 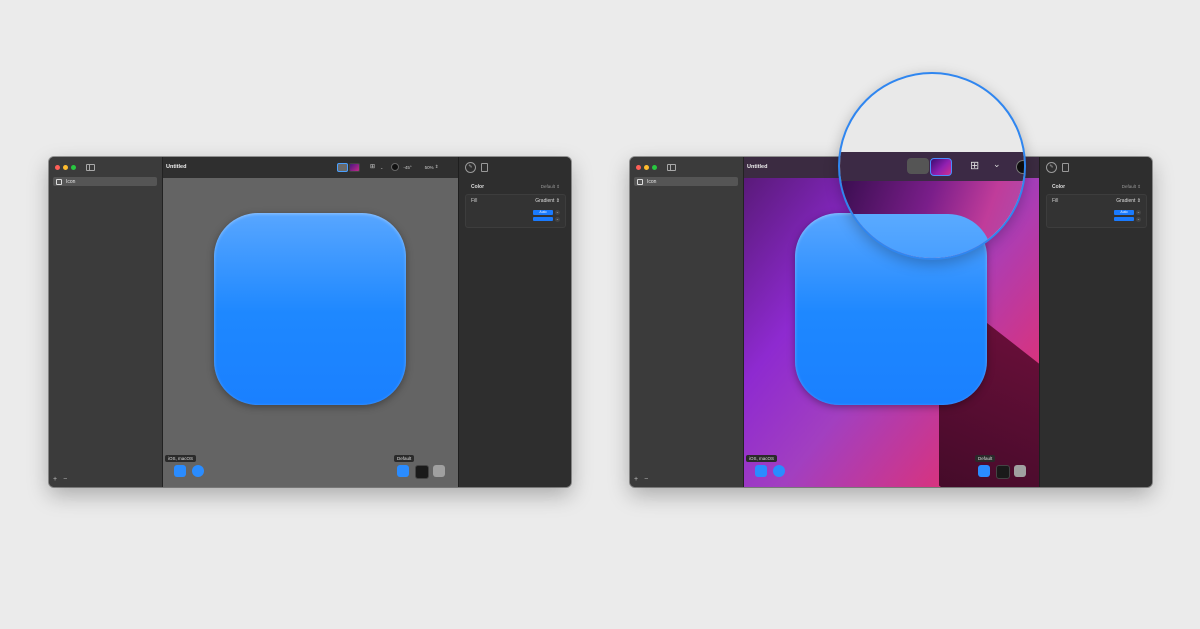 I want to click on zoom-value: 50%, so click(x=429, y=167).